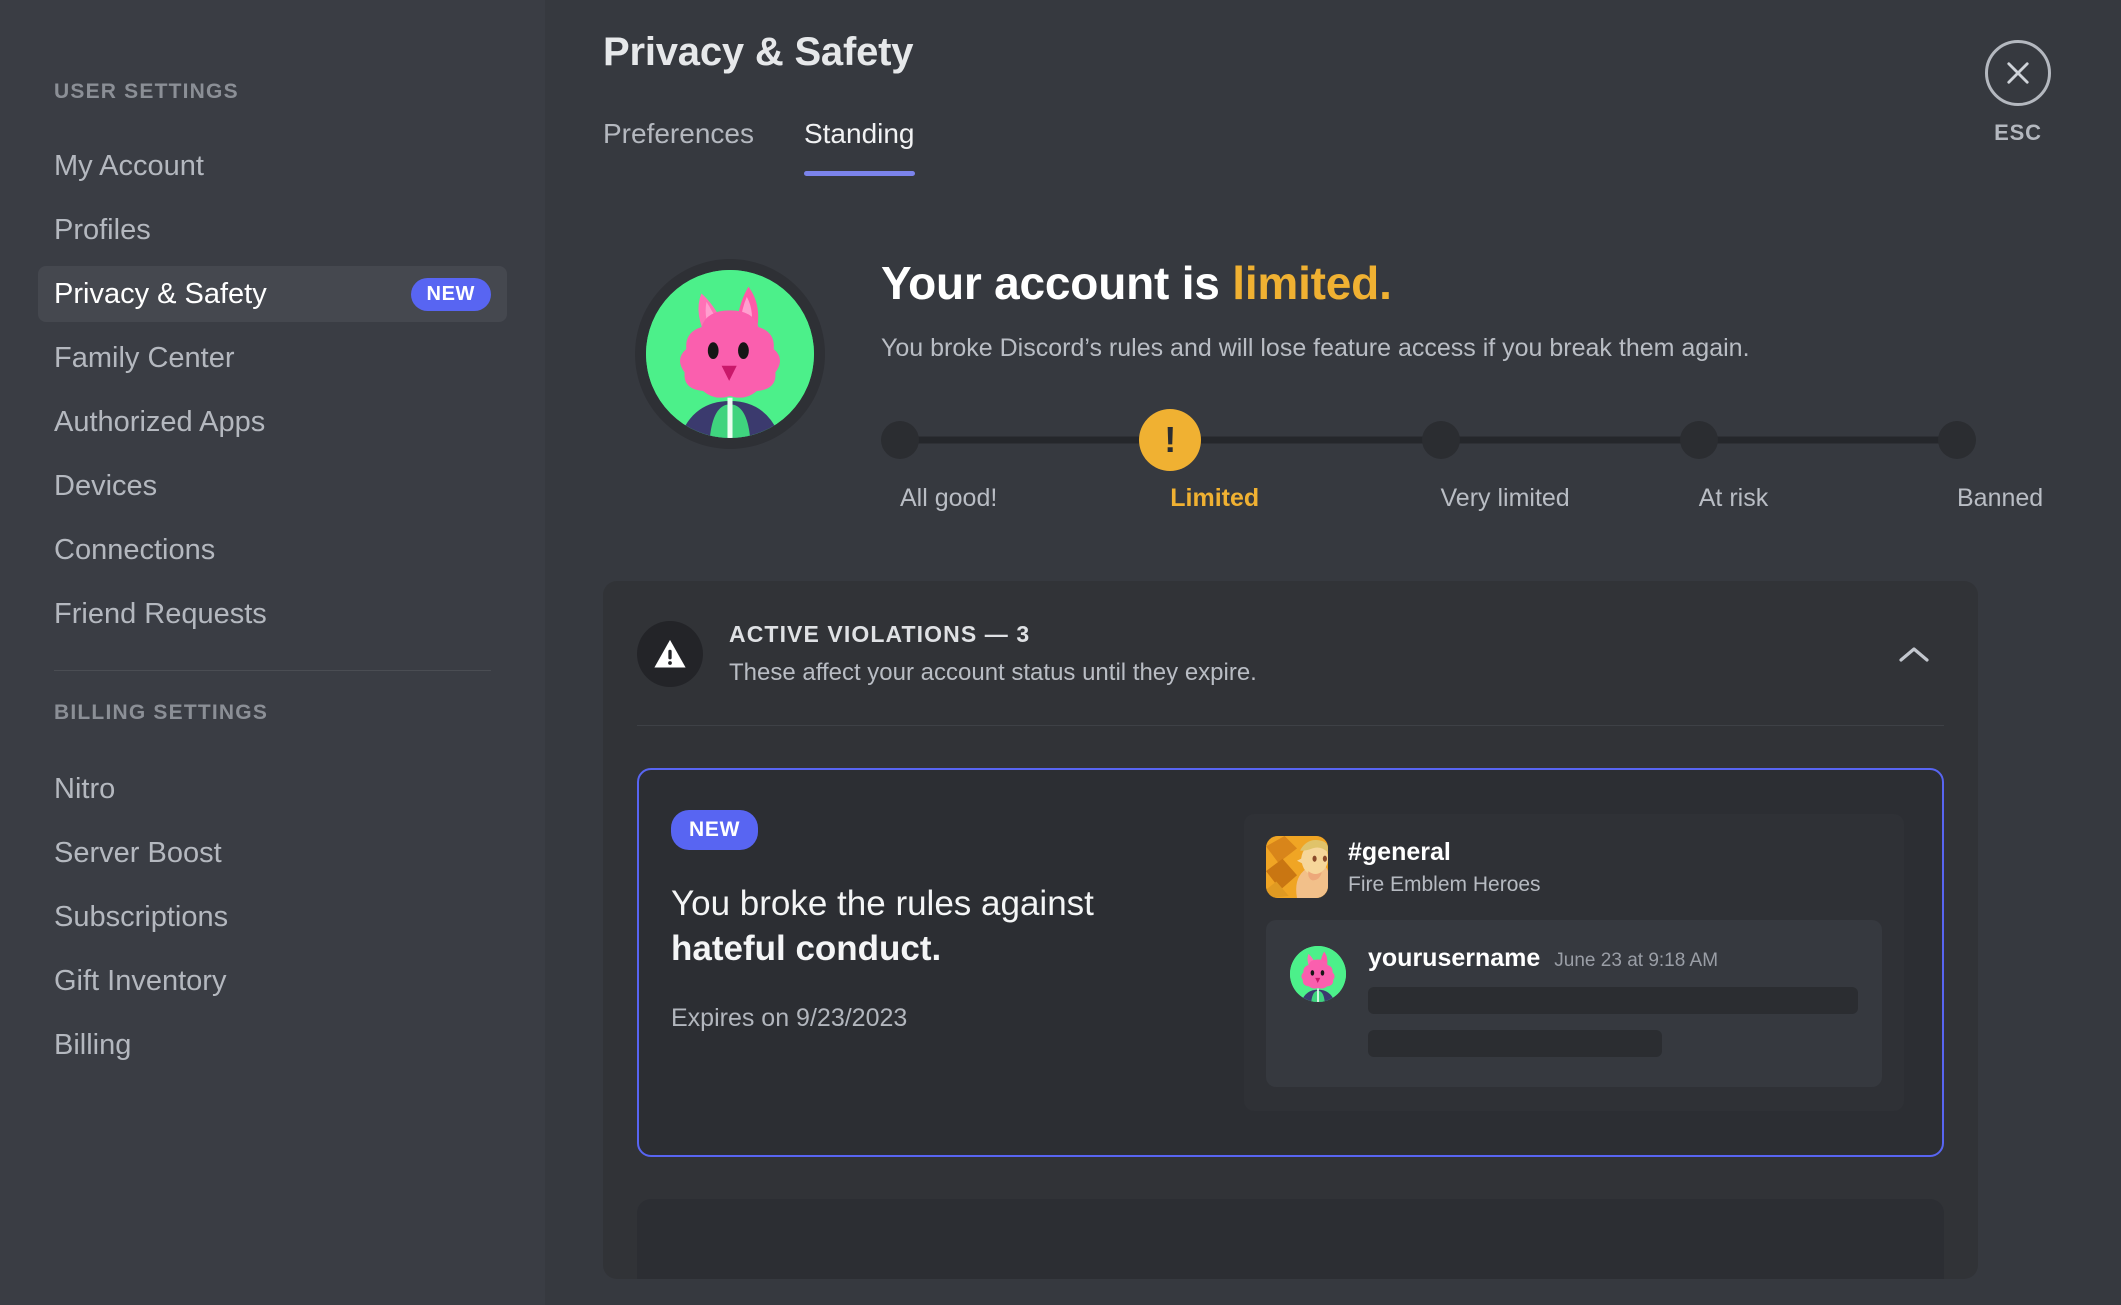 The width and height of the screenshot is (2121, 1305). What do you see at coordinates (146, 91) in the screenshot?
I see `sidebar-section-user-settings: USER SETTINGS` at bounding box center [146, 91].